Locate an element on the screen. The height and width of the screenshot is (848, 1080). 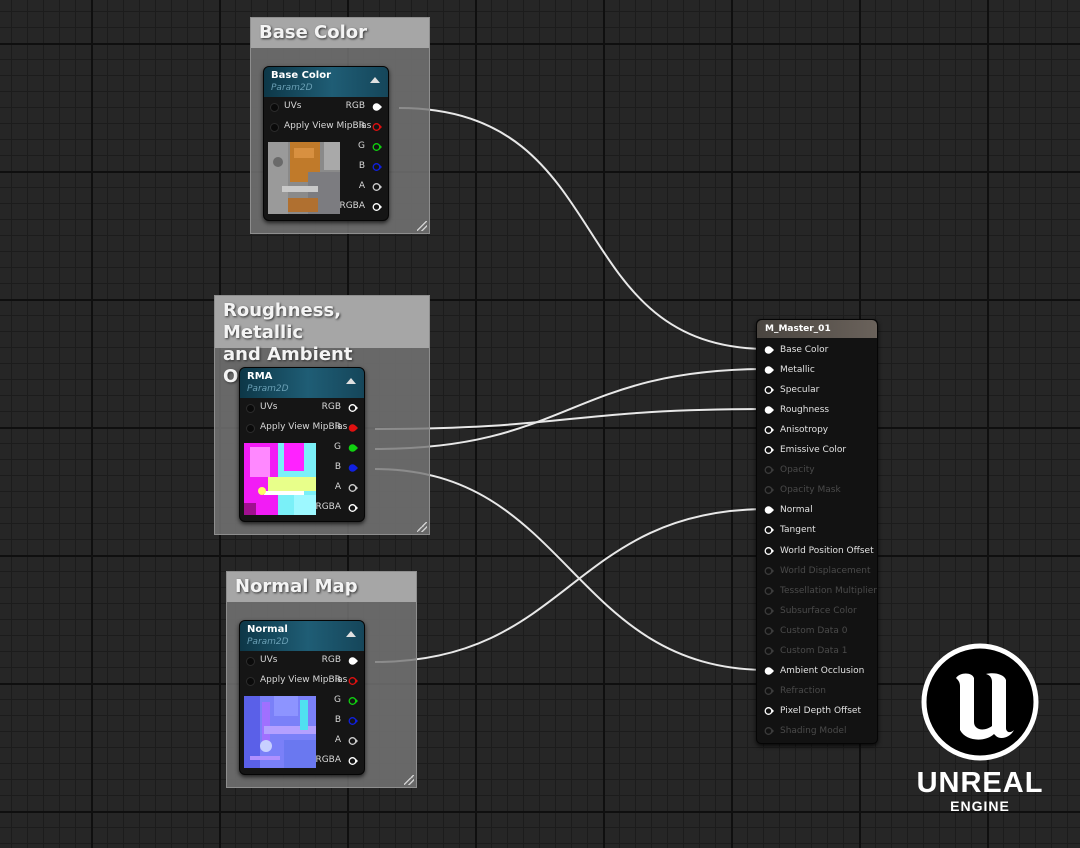
material-pin-row: Opacity is located at coordinates (816, 470).